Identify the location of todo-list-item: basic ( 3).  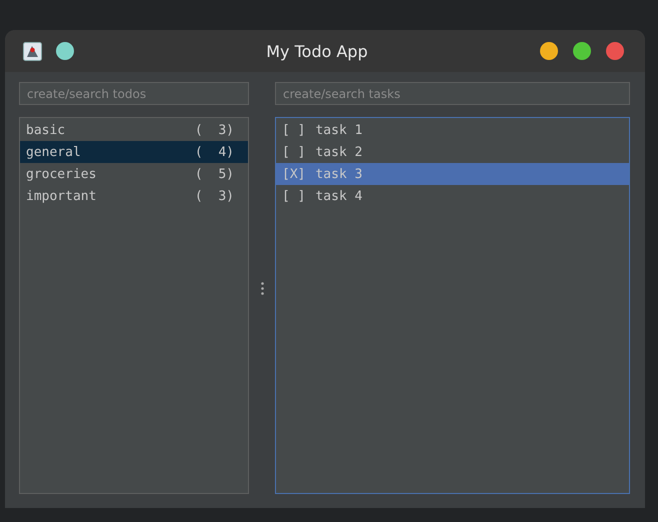
(134, 130).